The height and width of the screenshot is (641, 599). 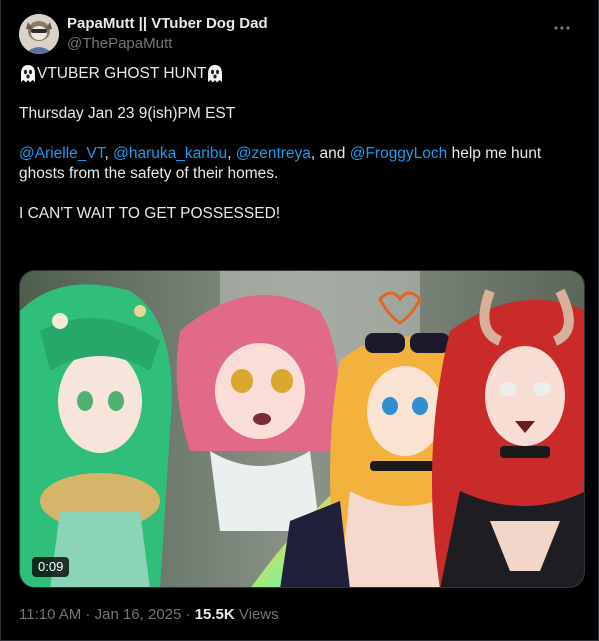 What do you see at coordinates (62, 153) in the screenshot?
I see `mention-link: @Arielle_VT` at bounding box center [62, 153].